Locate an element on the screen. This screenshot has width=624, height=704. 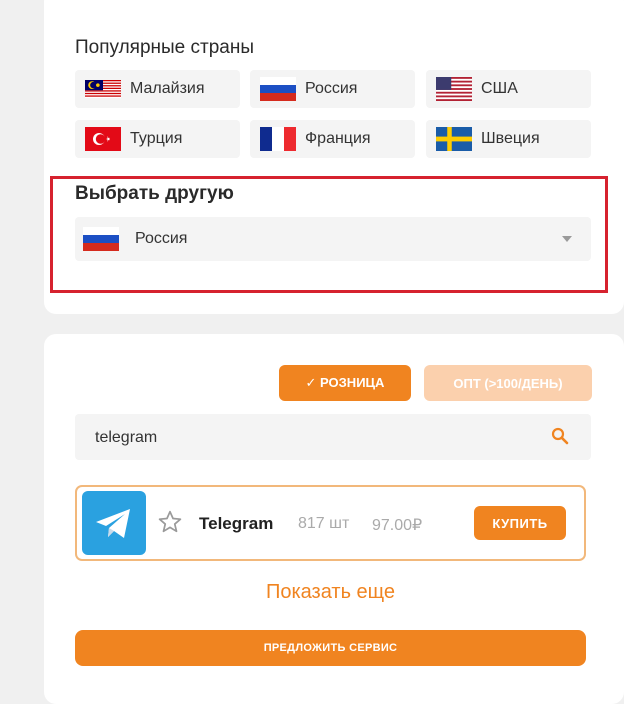
wholesale-button: ОПТ (>100/ДЕНЬ) is located at coordinates (508, 383).